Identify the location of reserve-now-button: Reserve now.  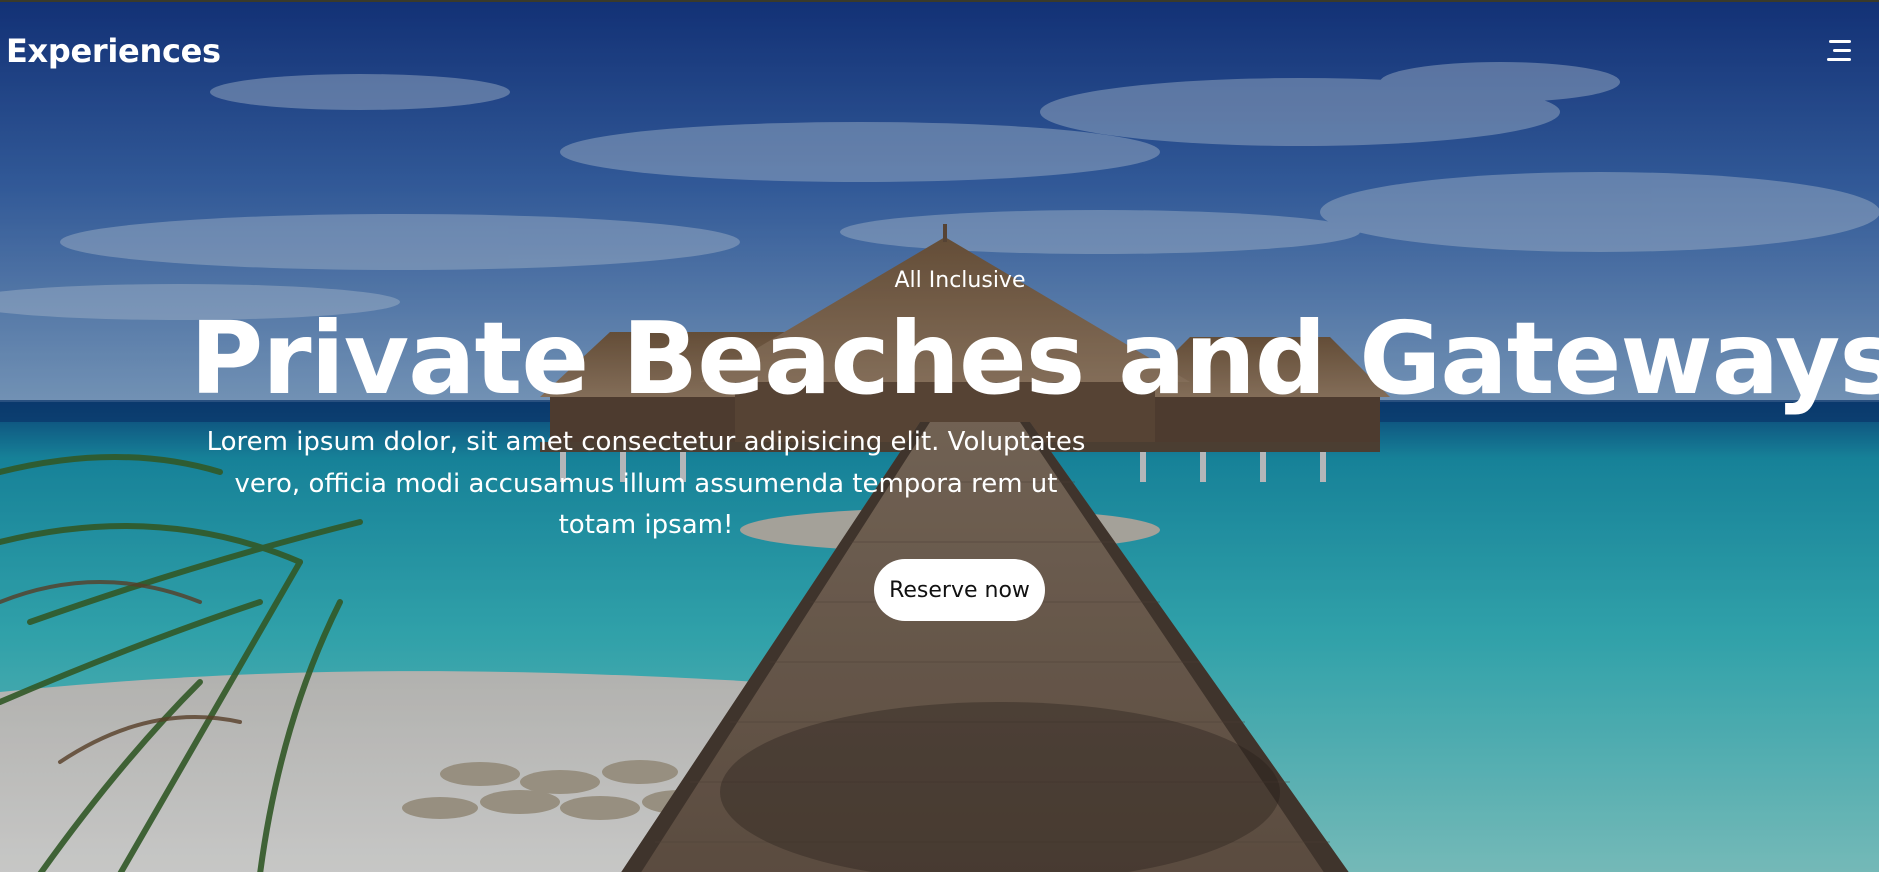
(959, 590).